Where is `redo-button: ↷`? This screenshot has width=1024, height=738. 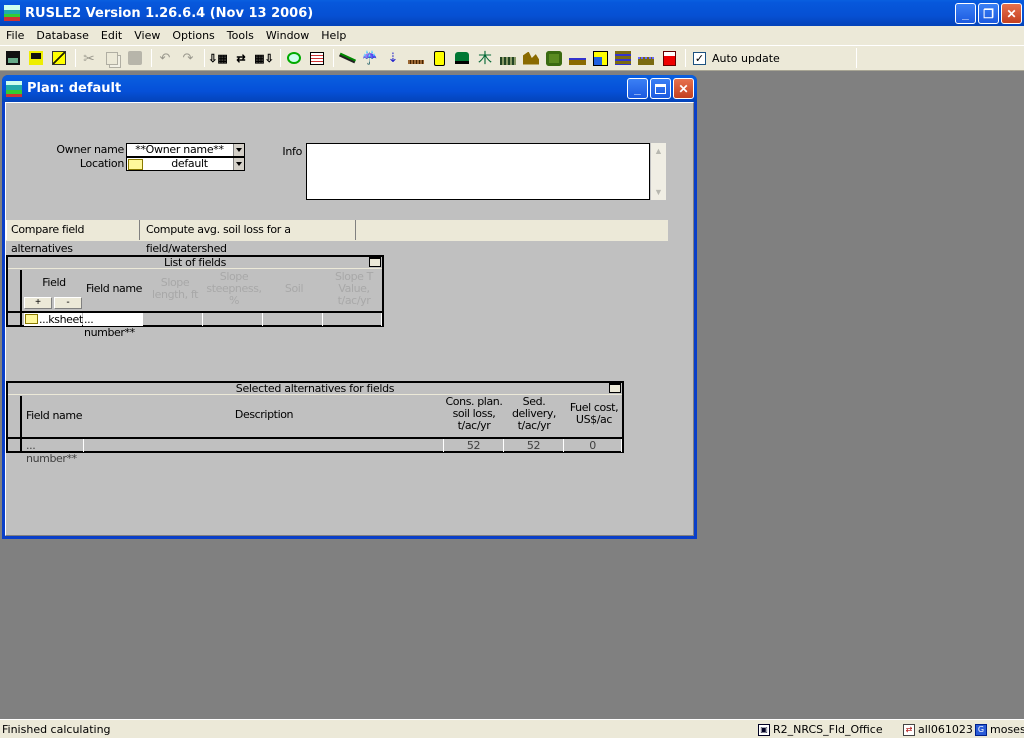
redo-button: ↷ is located at coordinates (188, 58).